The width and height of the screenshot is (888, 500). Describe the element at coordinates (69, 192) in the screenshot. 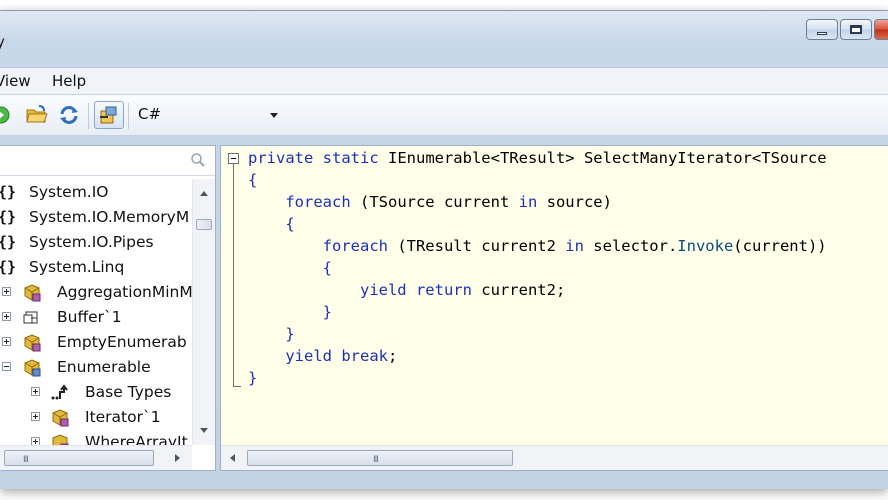

I see `tree-item-label: System.IO` at that location.